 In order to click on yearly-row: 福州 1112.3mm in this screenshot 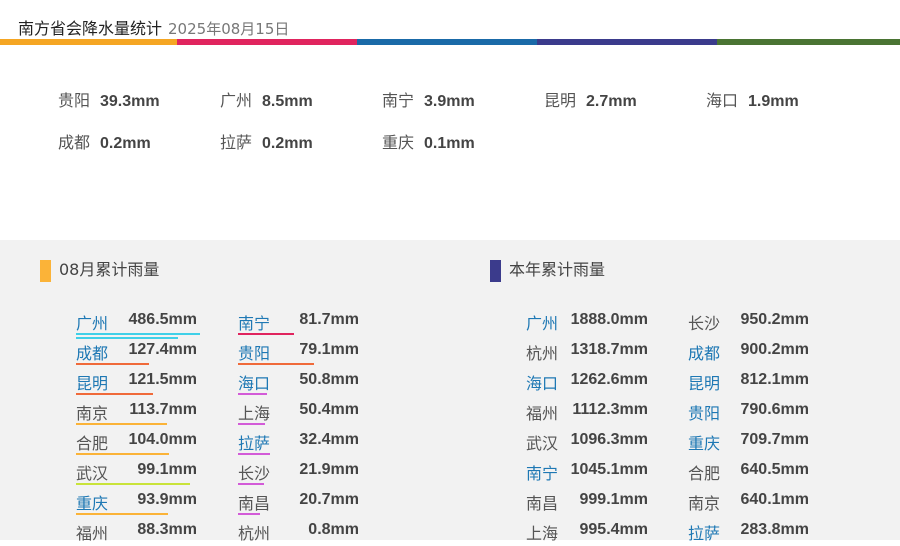, I will do `click(588, 413)`.